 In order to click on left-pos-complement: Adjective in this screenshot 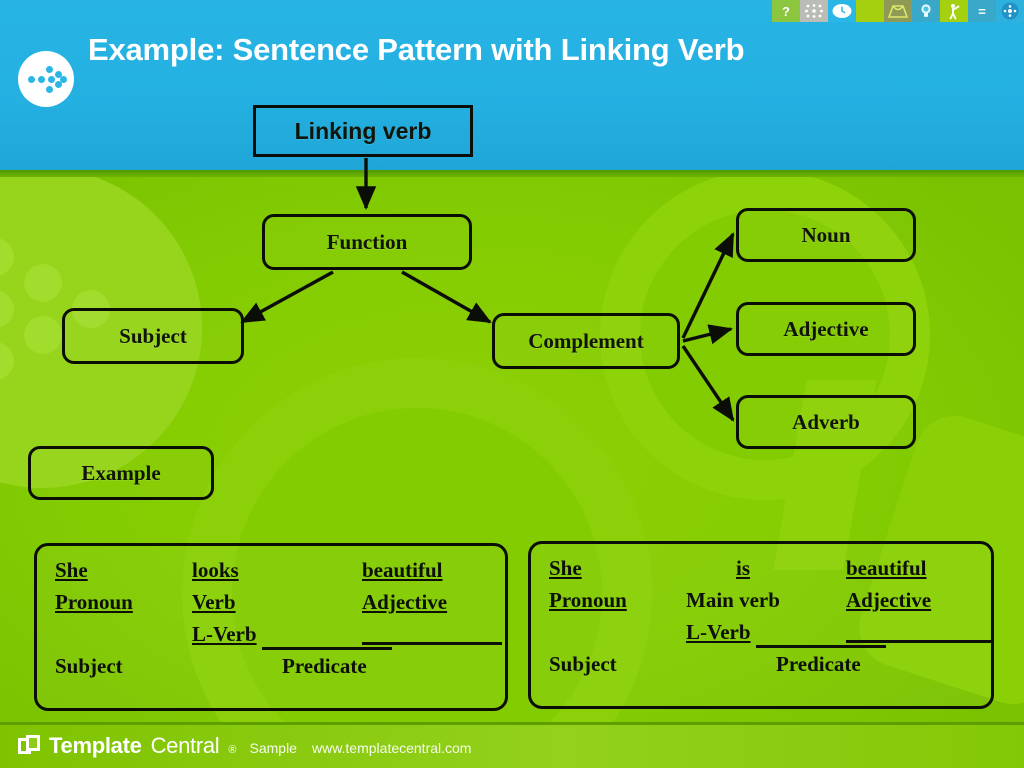, I will do `click(405, 602)`.